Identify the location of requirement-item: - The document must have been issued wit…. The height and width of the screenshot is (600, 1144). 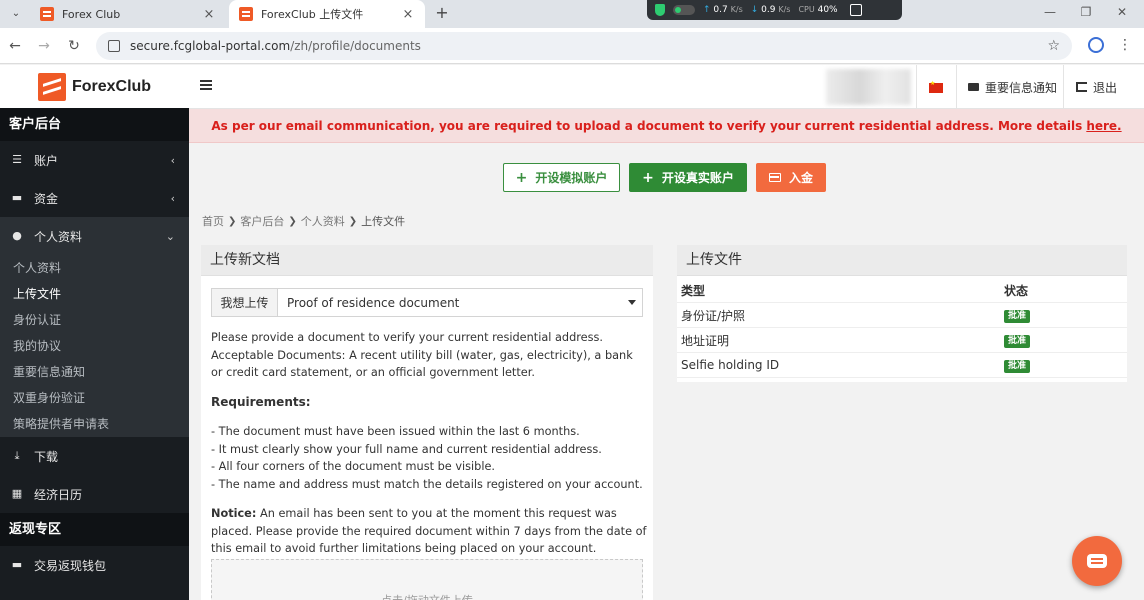
(395, 431).